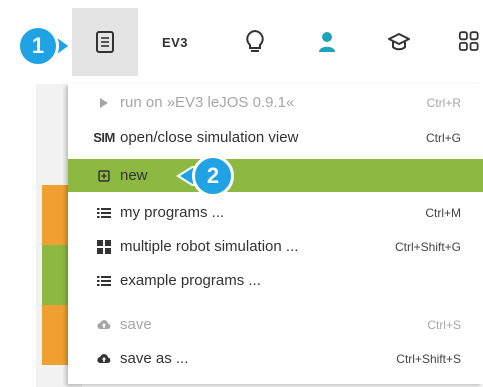 The height and width of the screenshot is (387, 483). I want to click on ev3-robot-button: EV3, so click(175, 42).